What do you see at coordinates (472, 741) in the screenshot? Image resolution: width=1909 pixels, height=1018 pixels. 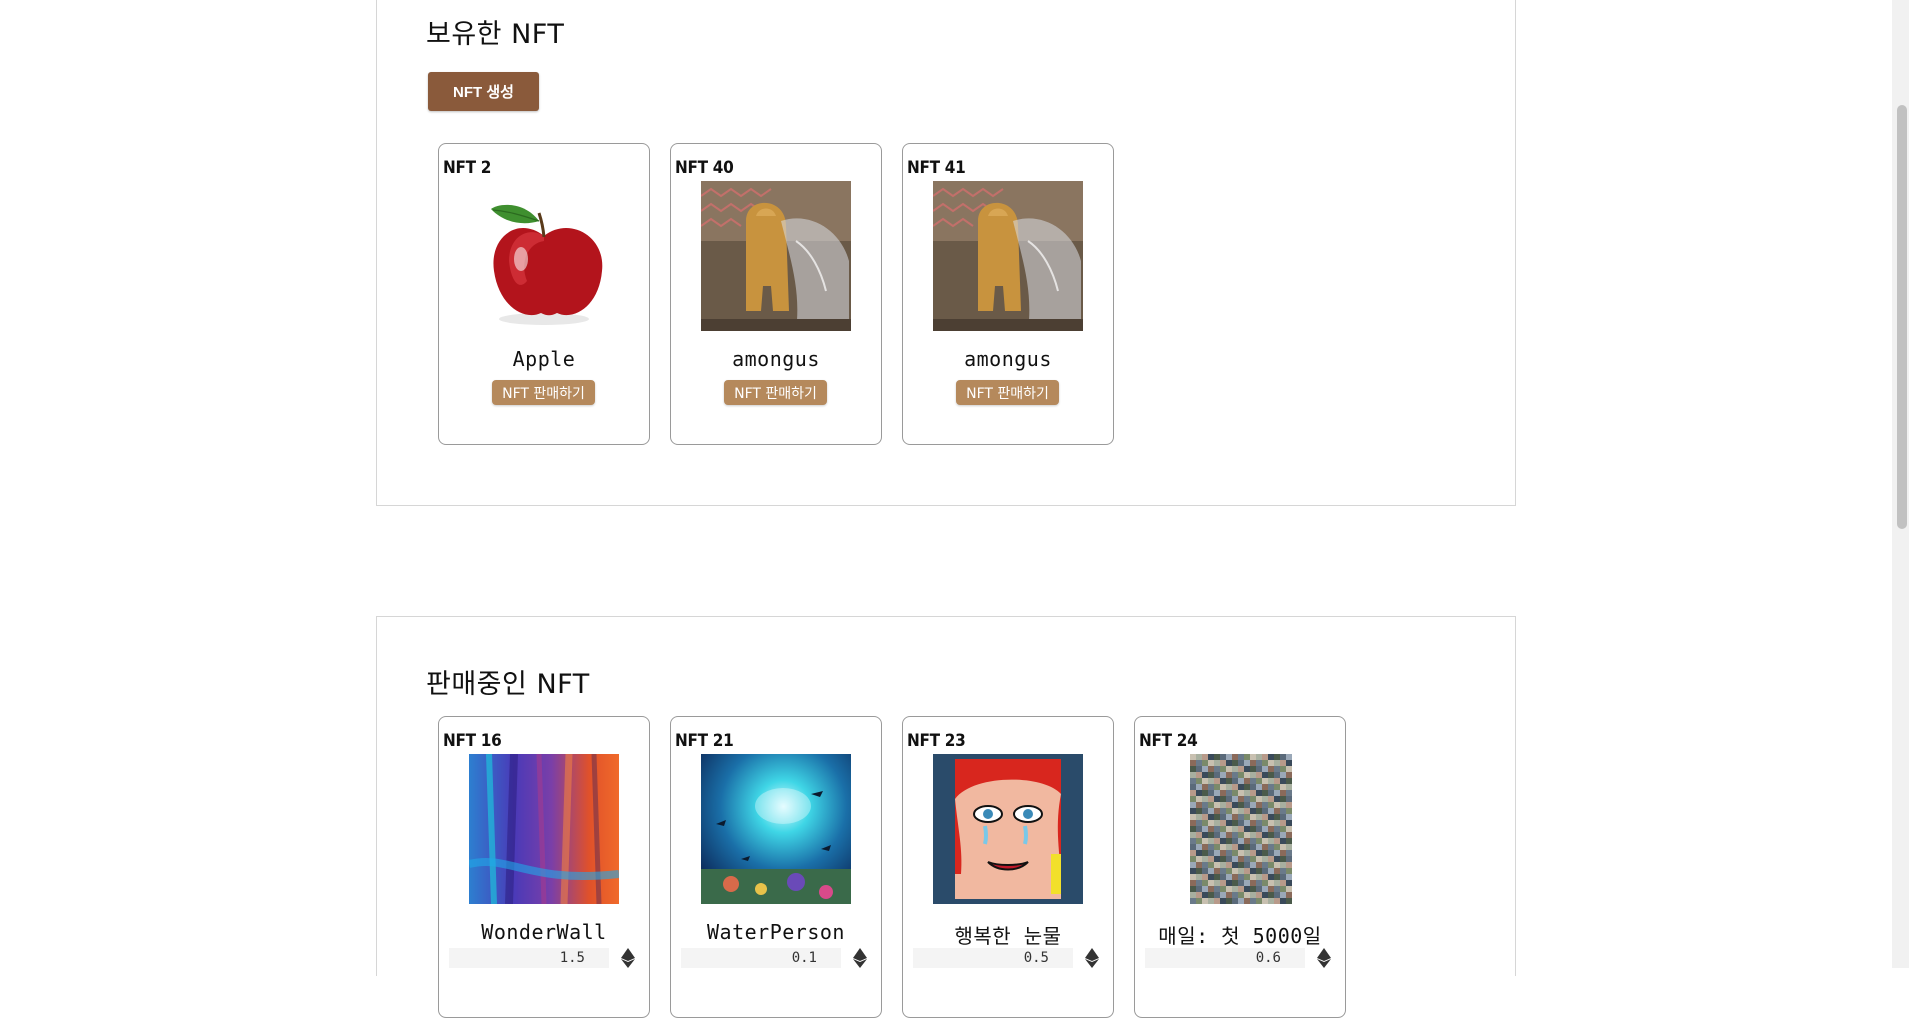 I see `nft-id-label: NFT 16` at bounding box center [472, 741].